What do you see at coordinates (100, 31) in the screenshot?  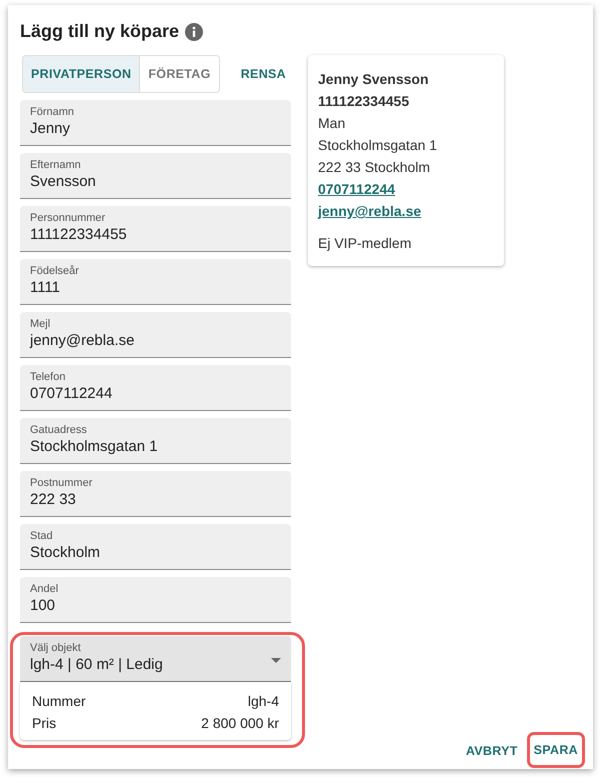 I see `dialog-title: Lägg till ny köpare` at bounding box center [100, 31].